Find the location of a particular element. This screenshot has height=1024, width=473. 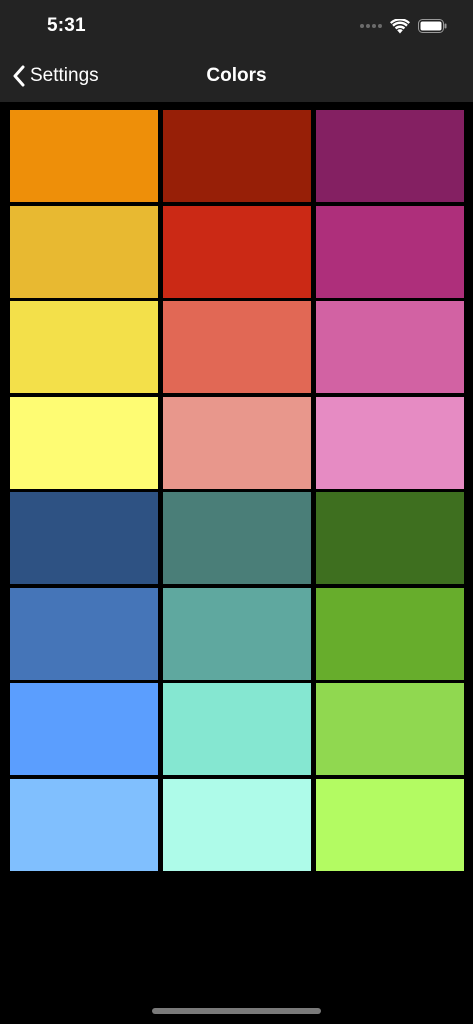

page-title: Colors is located at coordinates (236, 75).